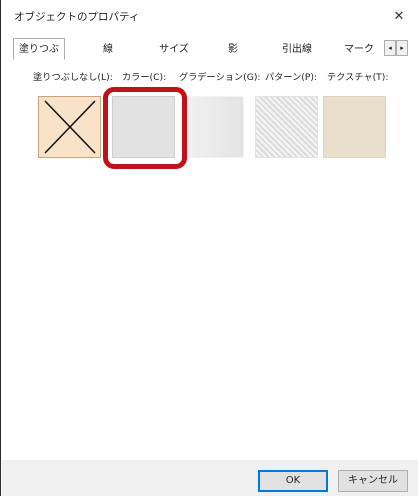 The height and width of the screenshot is (496, 418). Describe the element at coordinates (211, 57) in the screenshot. I see `tab-strip: 塗りつぶし 線 サイズ 影 引出線 マーク ◂ ▸` at that location.